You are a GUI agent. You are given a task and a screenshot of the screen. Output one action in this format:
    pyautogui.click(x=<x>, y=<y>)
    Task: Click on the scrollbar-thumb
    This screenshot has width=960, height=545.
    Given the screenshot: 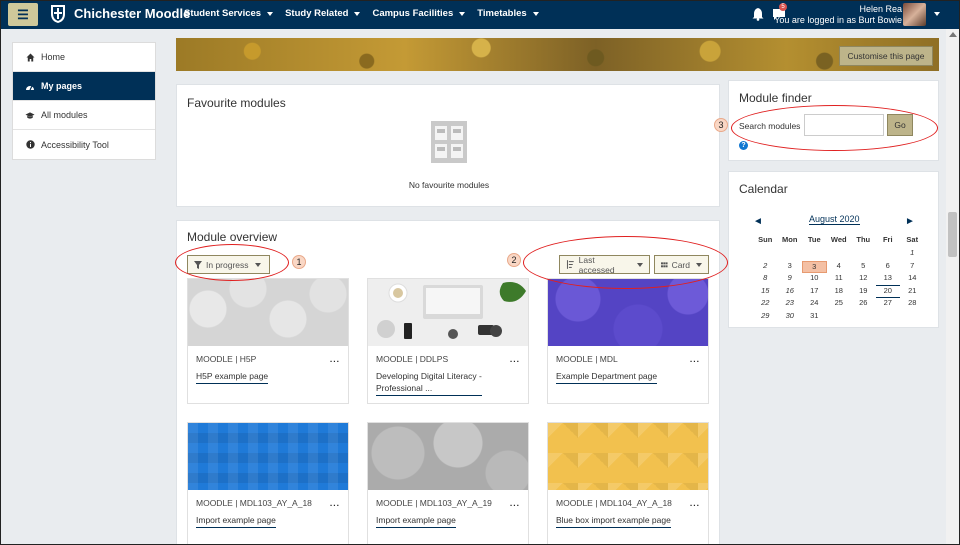 What is the action you would take?
    pyautogui.click(x=952, y=234)
    